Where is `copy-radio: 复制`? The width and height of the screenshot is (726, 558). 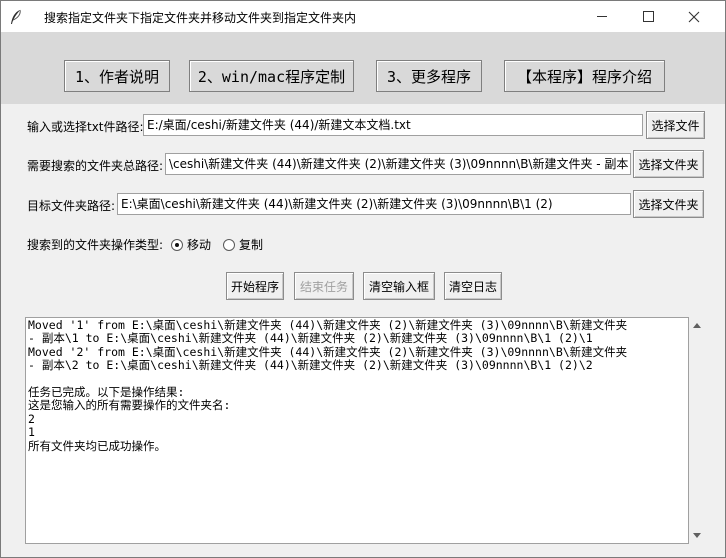
copy-radio: 复制 is located at coordinates (243, 244).